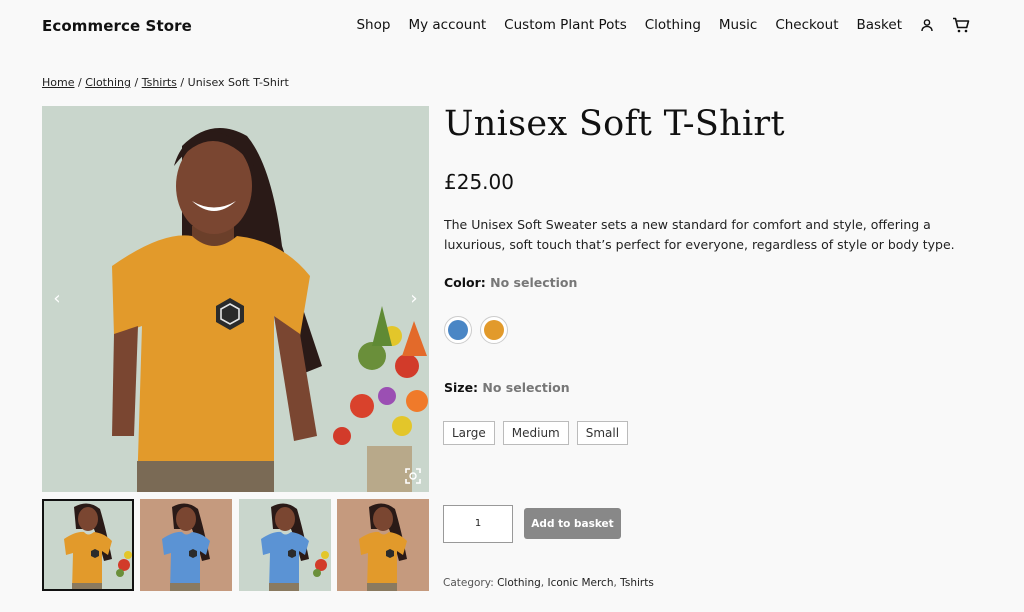 Image resolution: width=1024 pixels, height=612 pixels. I want to click on size-small-button: Small, so click(602, 433).